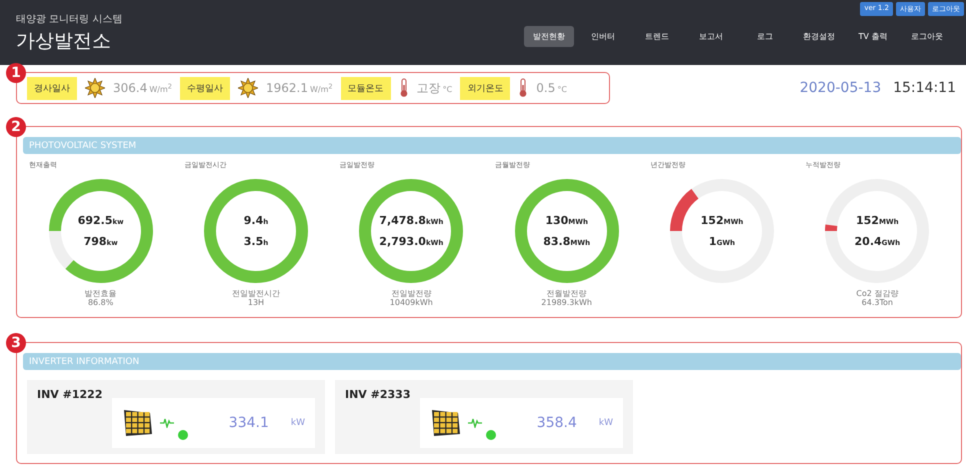 This screenshot has width=966, height=467. Describe the element at coordinates (841, 88) in the screenshot. I see `date-text: 2020-05-13` at that location.